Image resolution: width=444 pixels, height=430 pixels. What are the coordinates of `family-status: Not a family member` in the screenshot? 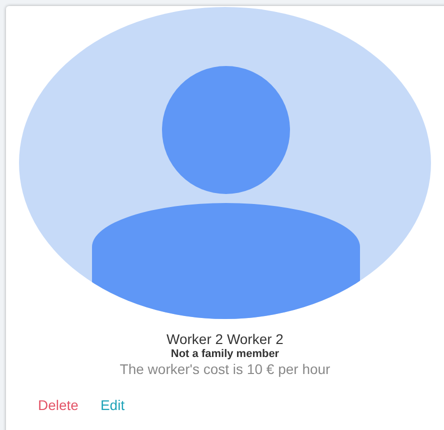 It's located at (225, 354).